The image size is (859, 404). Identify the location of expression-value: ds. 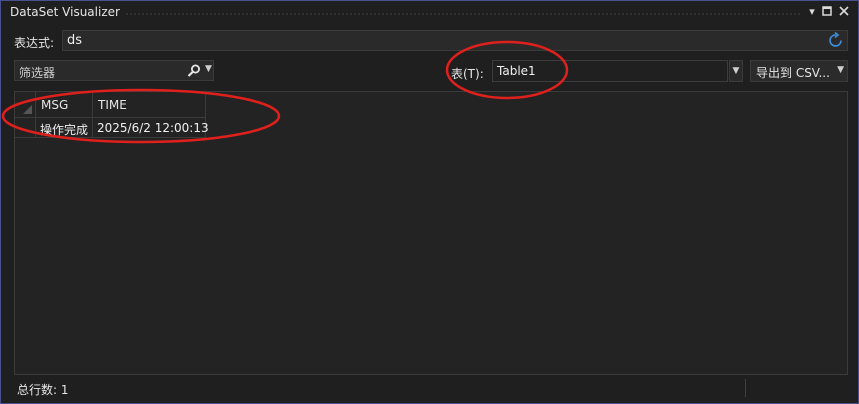
(75, 40).